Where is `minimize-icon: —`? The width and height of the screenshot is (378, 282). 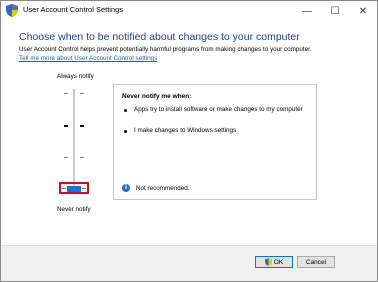 minimize-icon: — is located at coordinates (307, 11).